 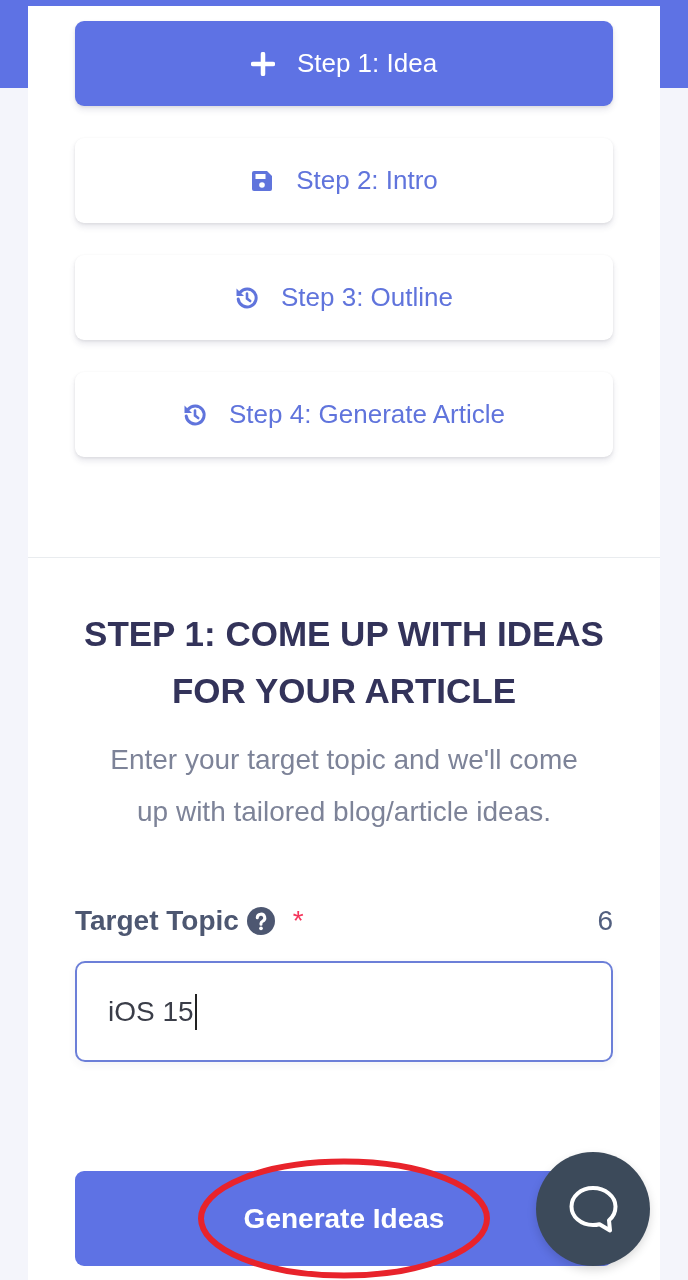 I want to click on required-mark: *, so click(x=298, y=921).